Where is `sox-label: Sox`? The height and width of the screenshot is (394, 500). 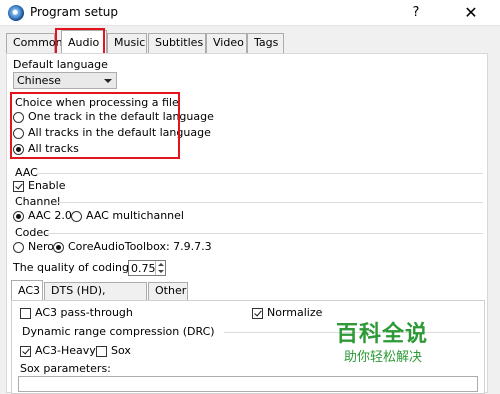
sox-label: Sox is located at coordinates (121, 350).